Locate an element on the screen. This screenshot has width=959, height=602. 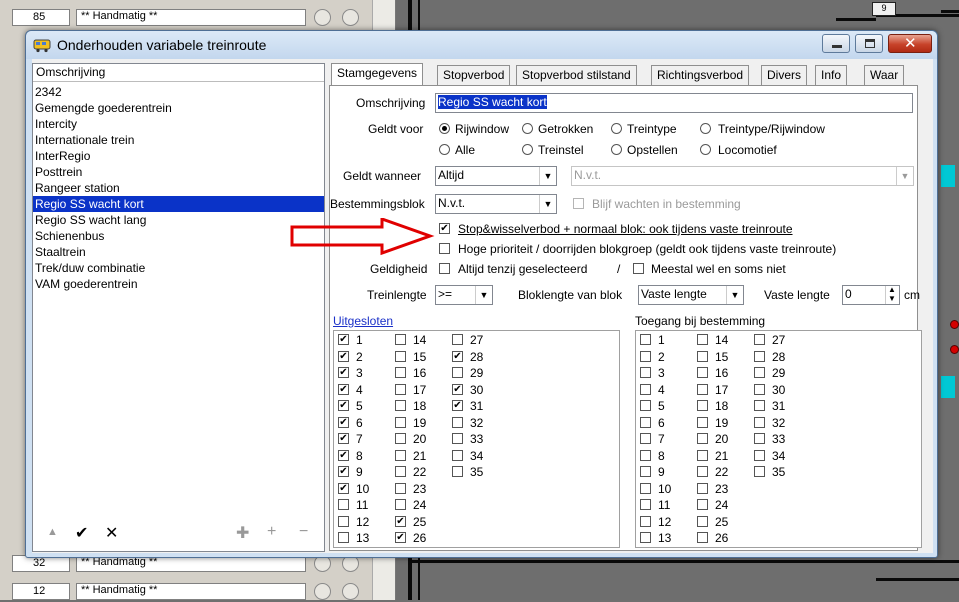
list-item: Gemengde goederentrein is located at coordinates (178, 108).